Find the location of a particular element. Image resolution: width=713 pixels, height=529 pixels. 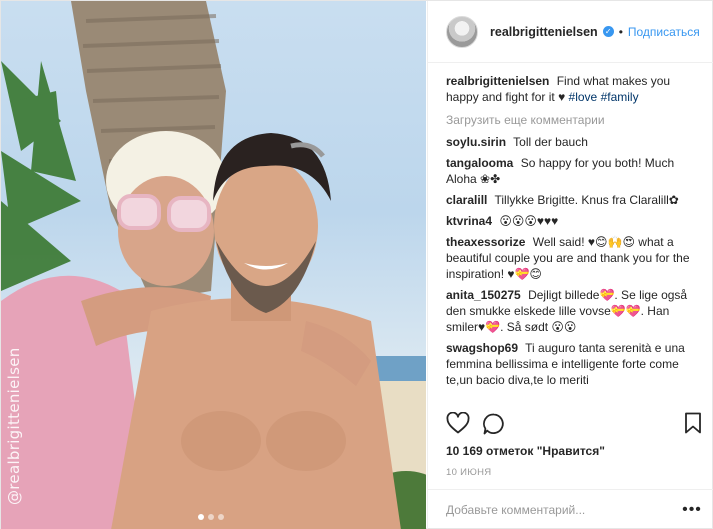

comment-text: Tillykke Brigitte. Knus fra Claralill✿ is located at coordinates (586, 200).